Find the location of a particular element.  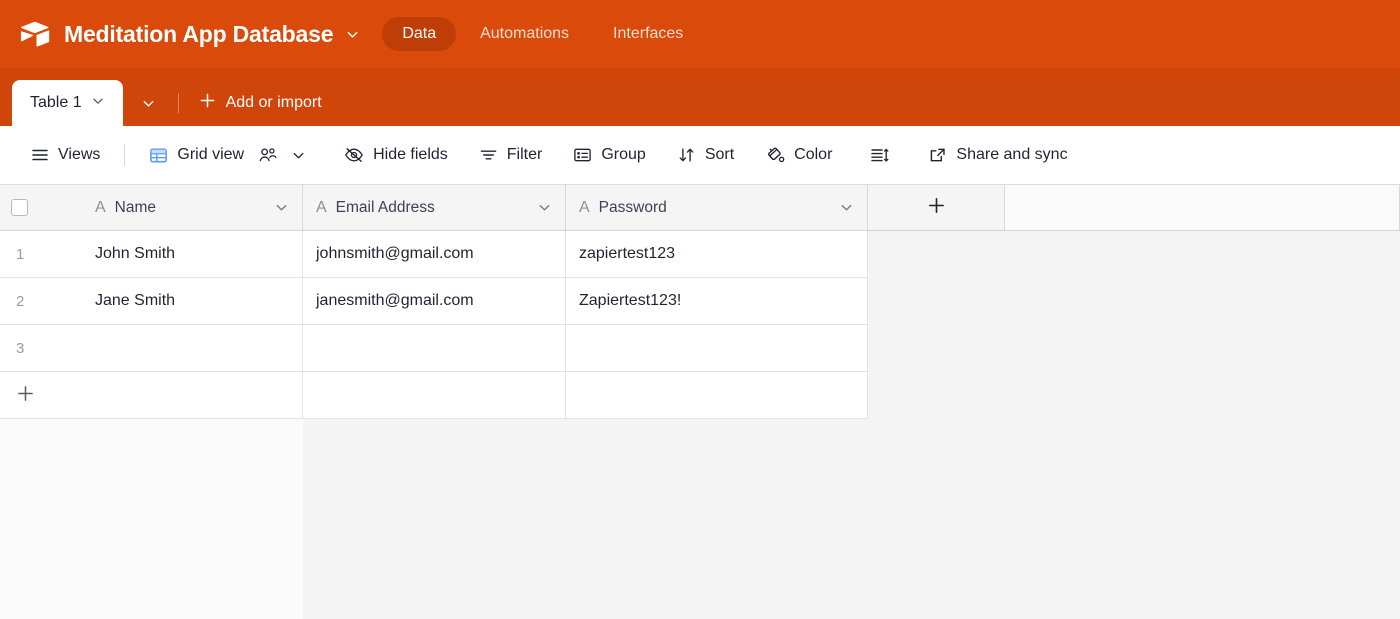

add-row-button is located at coordinates (700, 395).